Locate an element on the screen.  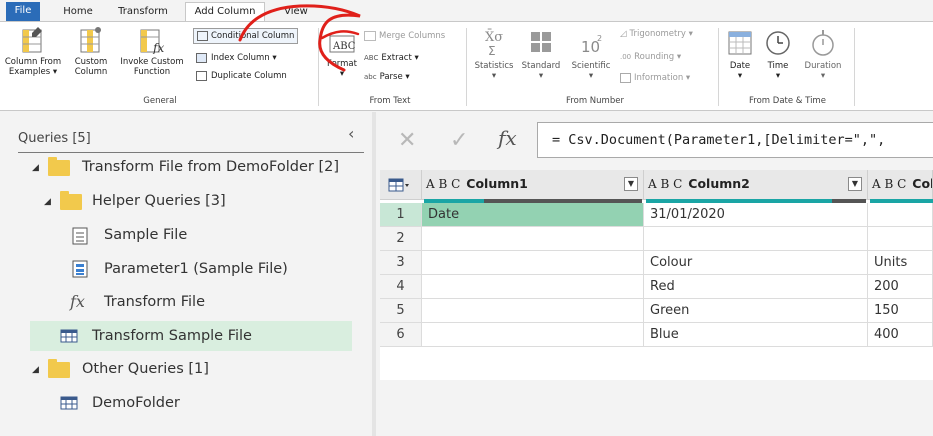
table-cell: 31/01/2020 is located at coordinates (756, 215).